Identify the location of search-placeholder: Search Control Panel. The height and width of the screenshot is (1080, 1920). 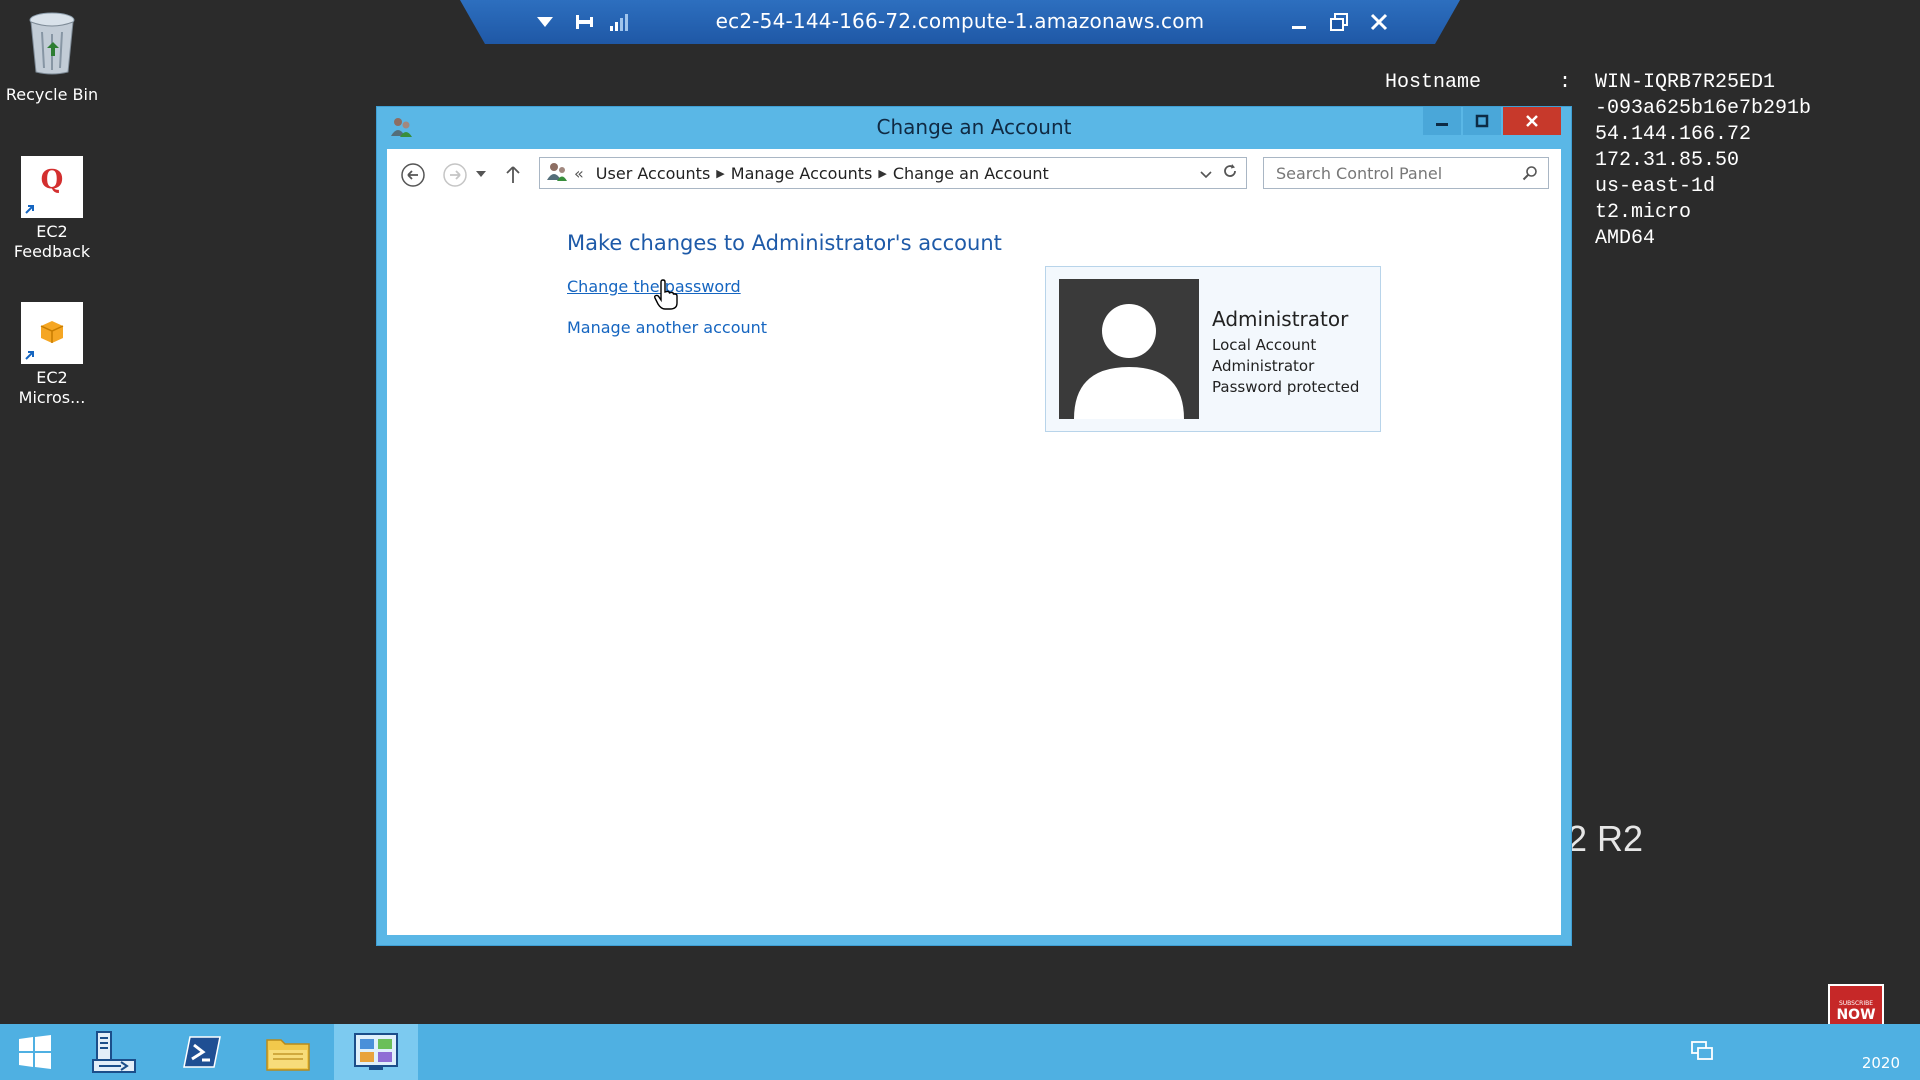
(1359, 173).